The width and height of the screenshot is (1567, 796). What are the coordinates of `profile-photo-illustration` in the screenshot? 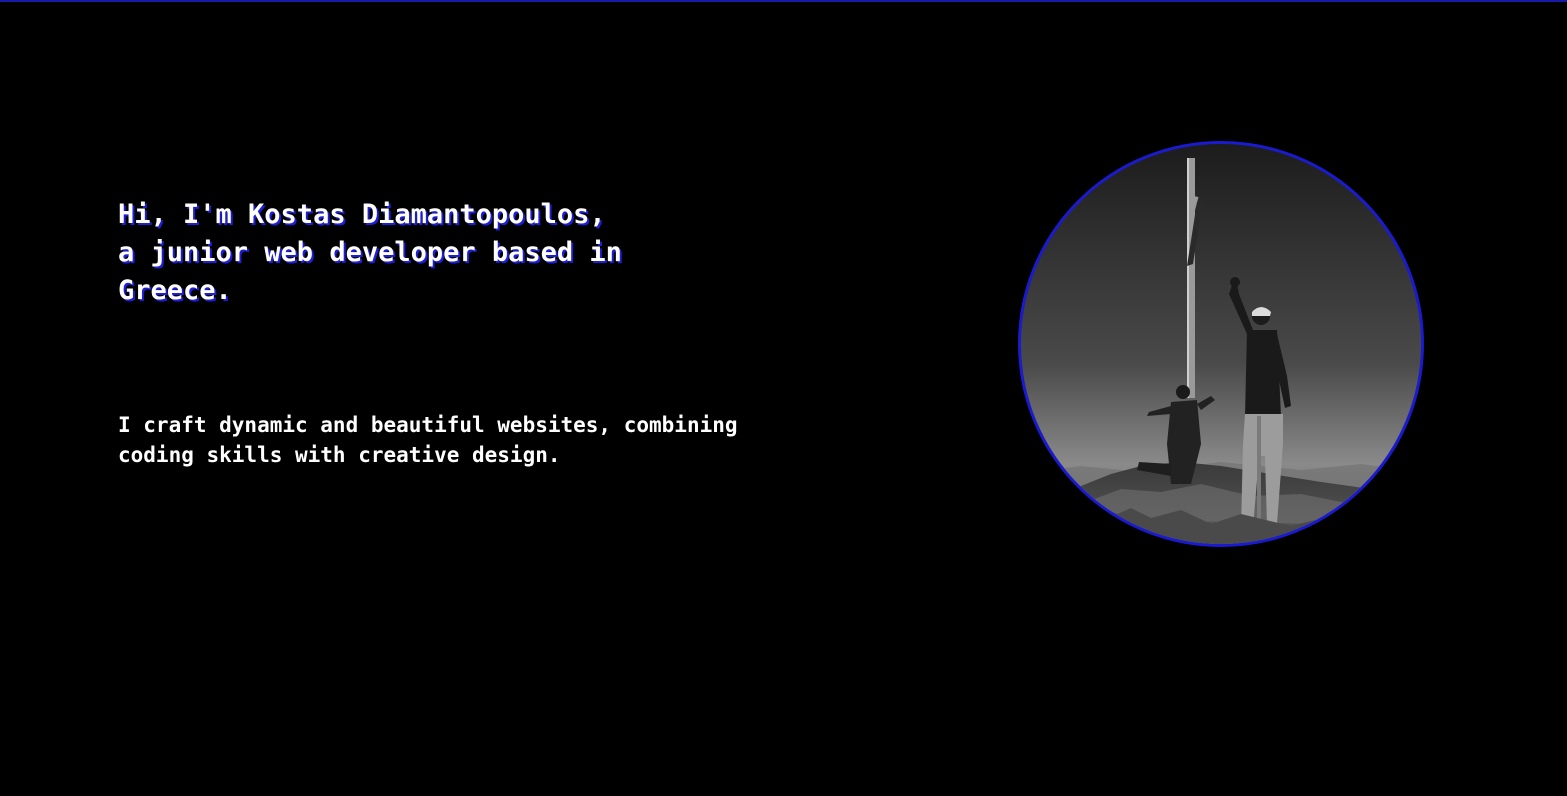 It's located at (1221, 344).